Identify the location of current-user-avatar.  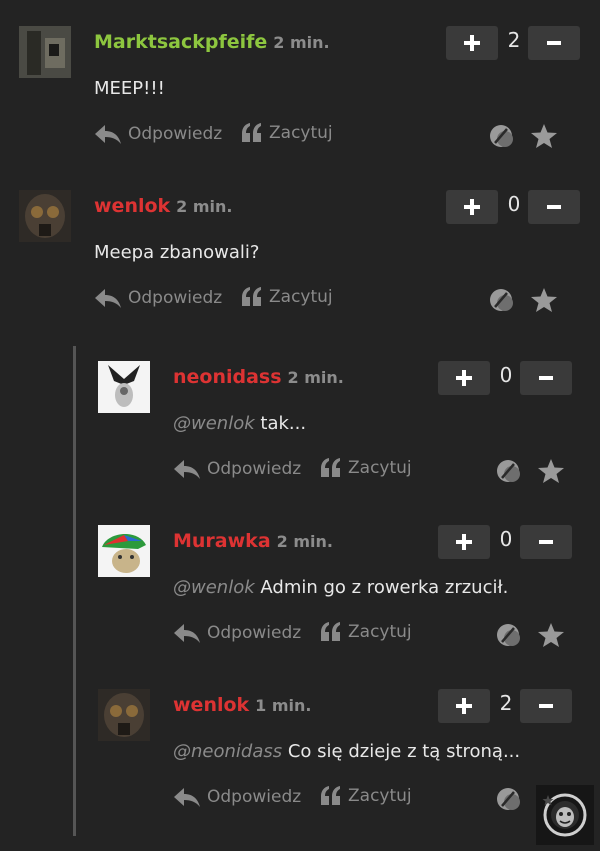
(565, 815).